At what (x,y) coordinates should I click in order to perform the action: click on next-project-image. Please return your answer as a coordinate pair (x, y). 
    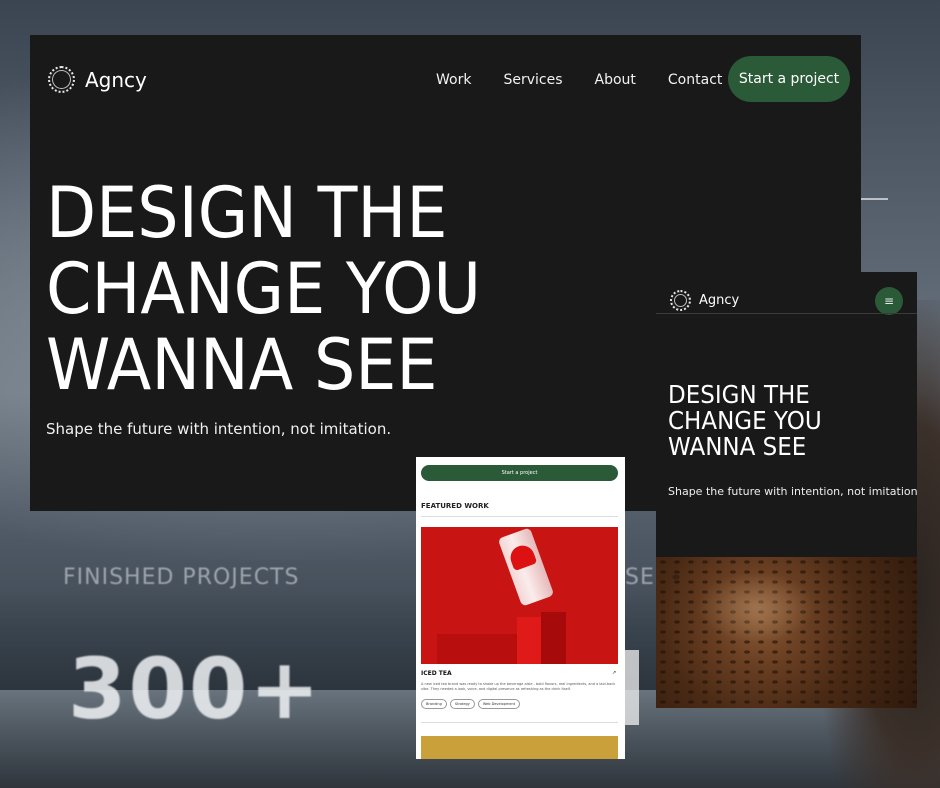
    Looking at the image, I should click on (519, 747).